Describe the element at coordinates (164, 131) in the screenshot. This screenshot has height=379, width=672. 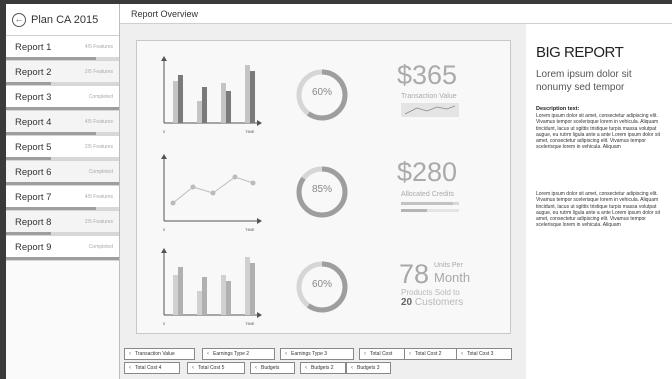
I see `axis-zero-label: 0` at that location.